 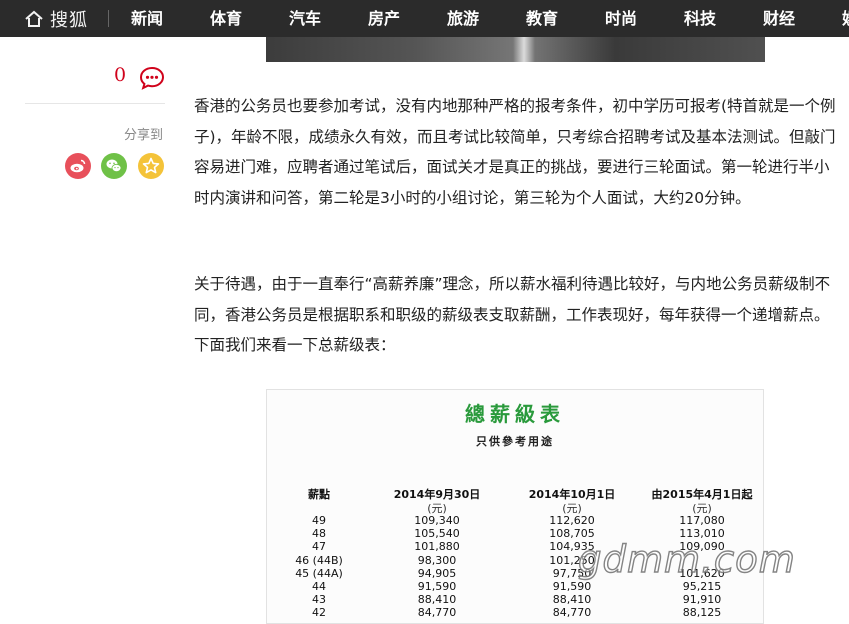 What do you see at coordinates (305, 18) in the screenshot?
I see `nav-item-auto: 汽车` at bounding box center [305, 18].